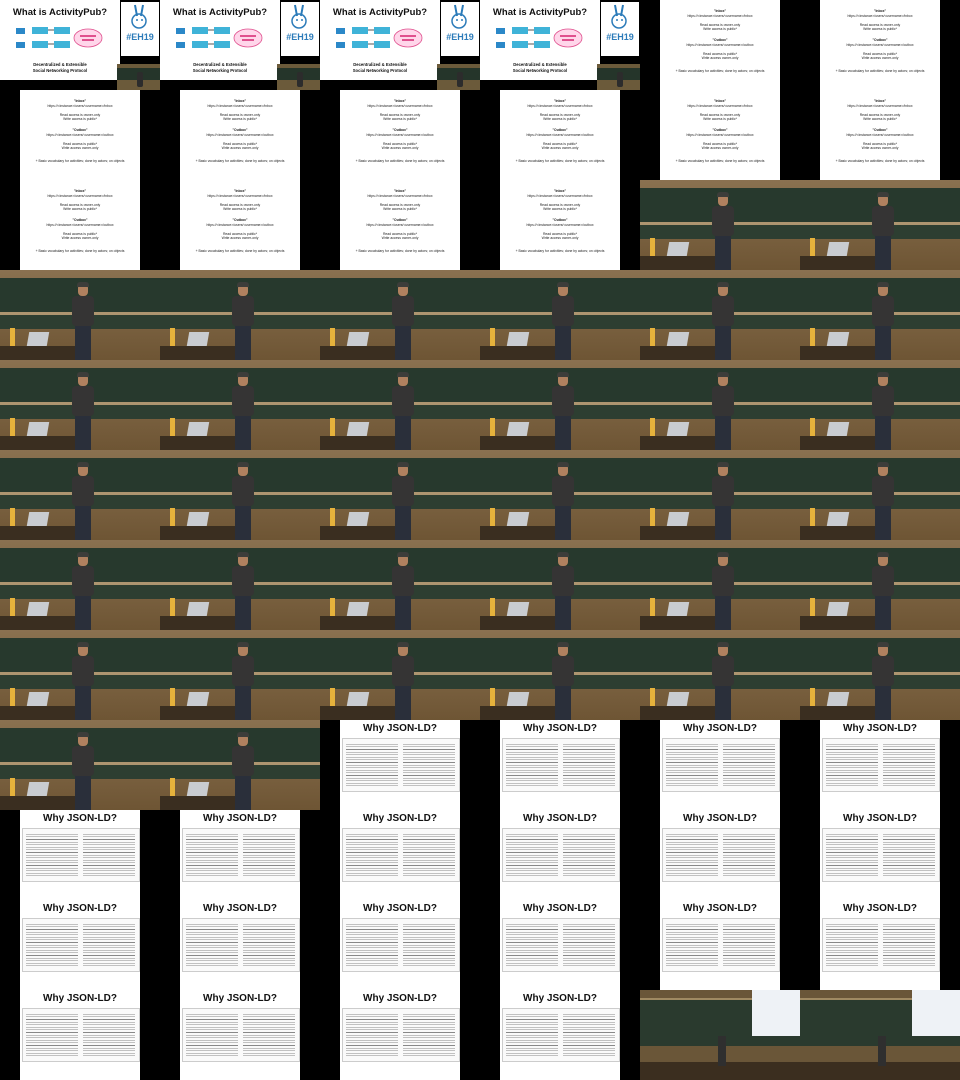 Image resolution: width=960 pixels, height=1080 pixels. Describe the element at coordinates (936, 1013) in the screenshot. I see `projector-screen` at that location.